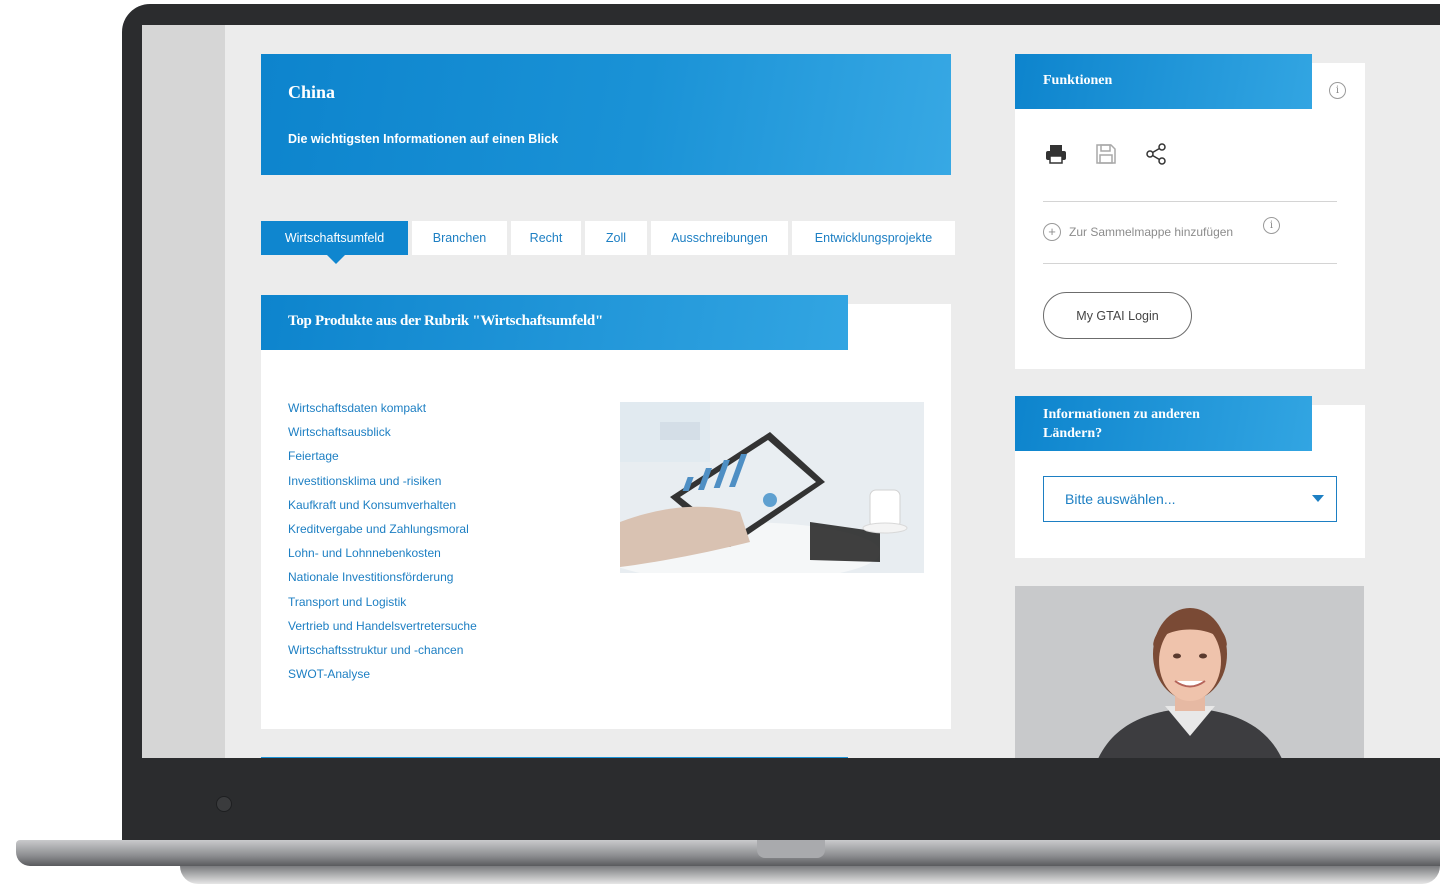  I want to click on left-margin, so click(183, 391).